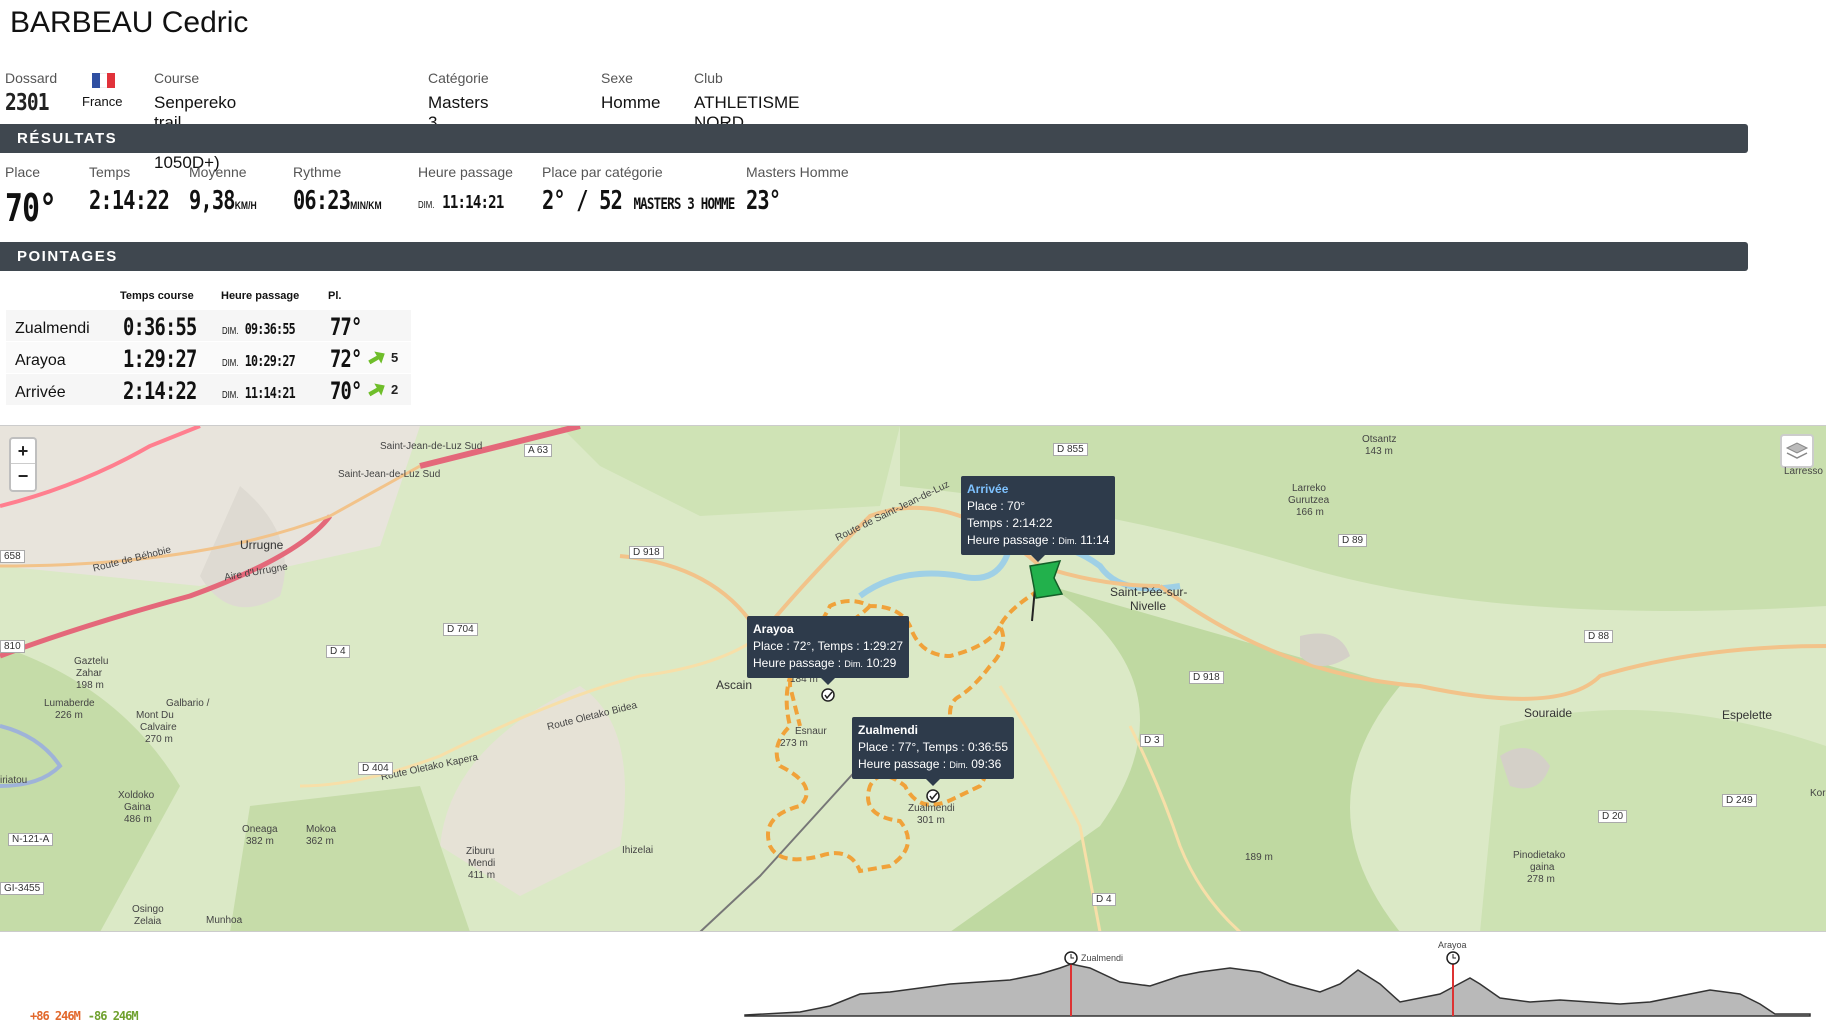  What do you see at coordinates (794, 743) in the screenshot?
I see `map-label: 273 m` at bounding box center [794, 743].